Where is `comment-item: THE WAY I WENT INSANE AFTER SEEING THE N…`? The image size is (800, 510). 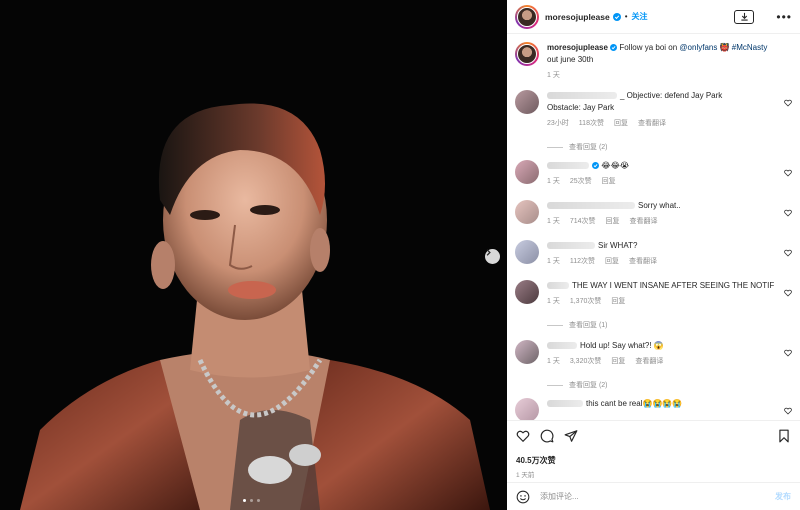
comment-item: THE WAY I WENT INSANE AFTER SEEING THE N… is located at coordinates (653, 294).